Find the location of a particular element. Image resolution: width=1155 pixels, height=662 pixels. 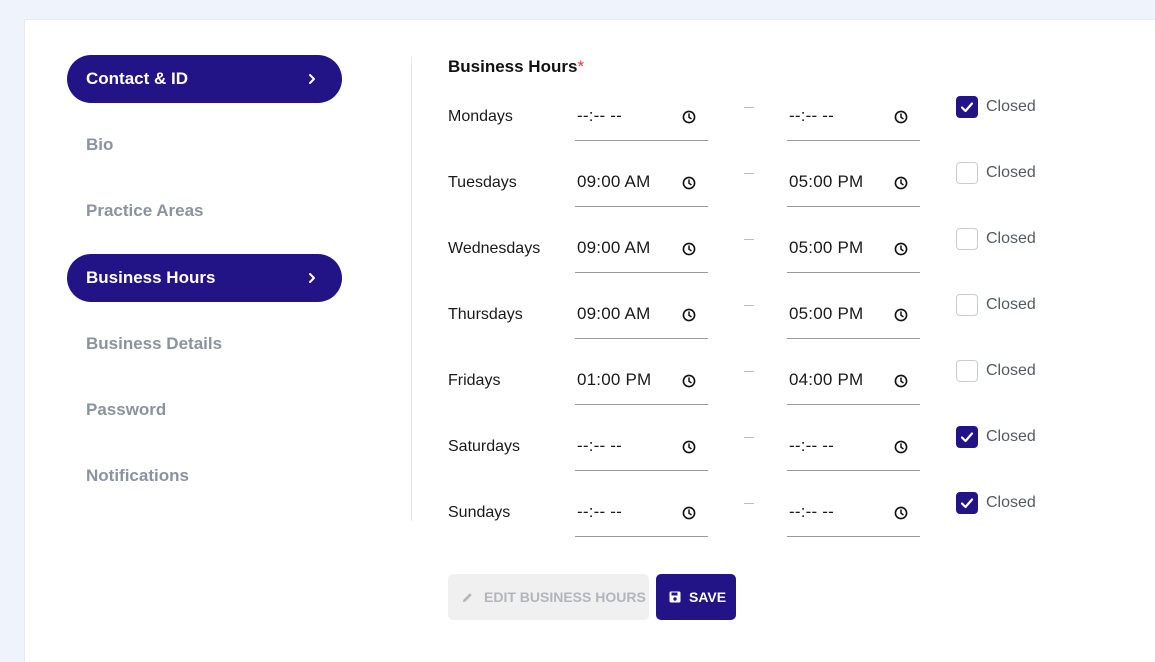

edit-business-hours-button: EDIT BUSINESS HOURS is located at coordinates (548, 597).